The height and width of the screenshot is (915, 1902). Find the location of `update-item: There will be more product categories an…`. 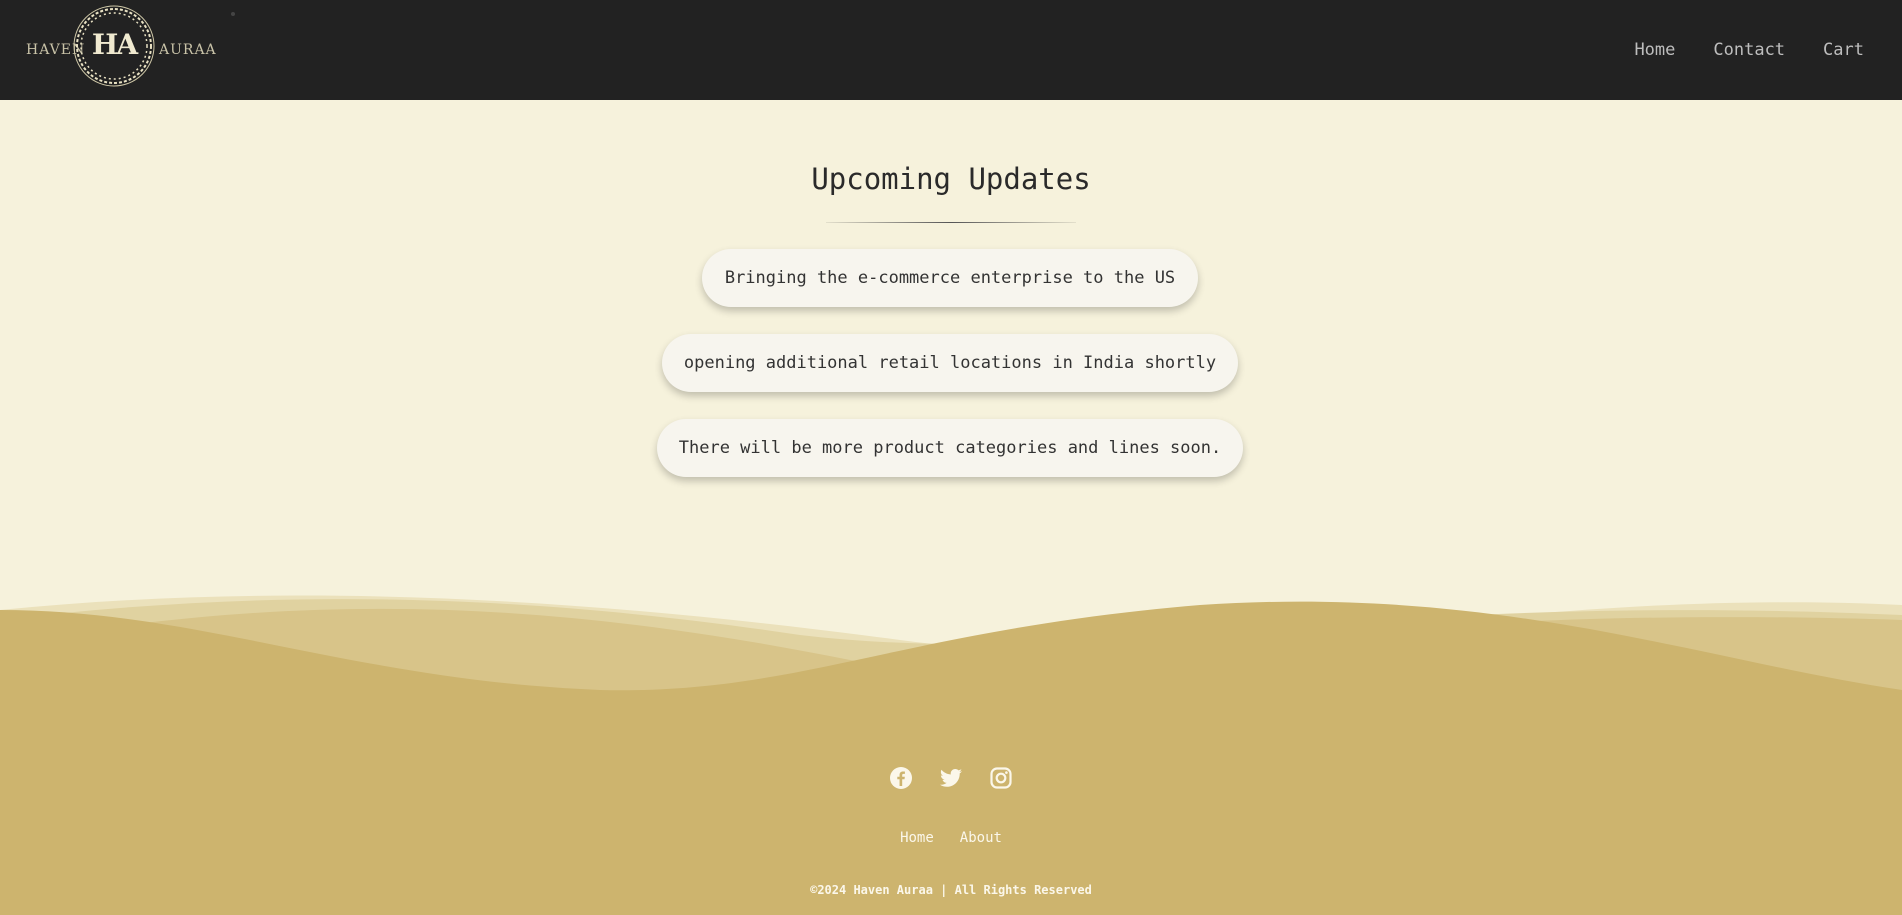

update-item: There will be more product categories an… is located at coordinates (950, 448).